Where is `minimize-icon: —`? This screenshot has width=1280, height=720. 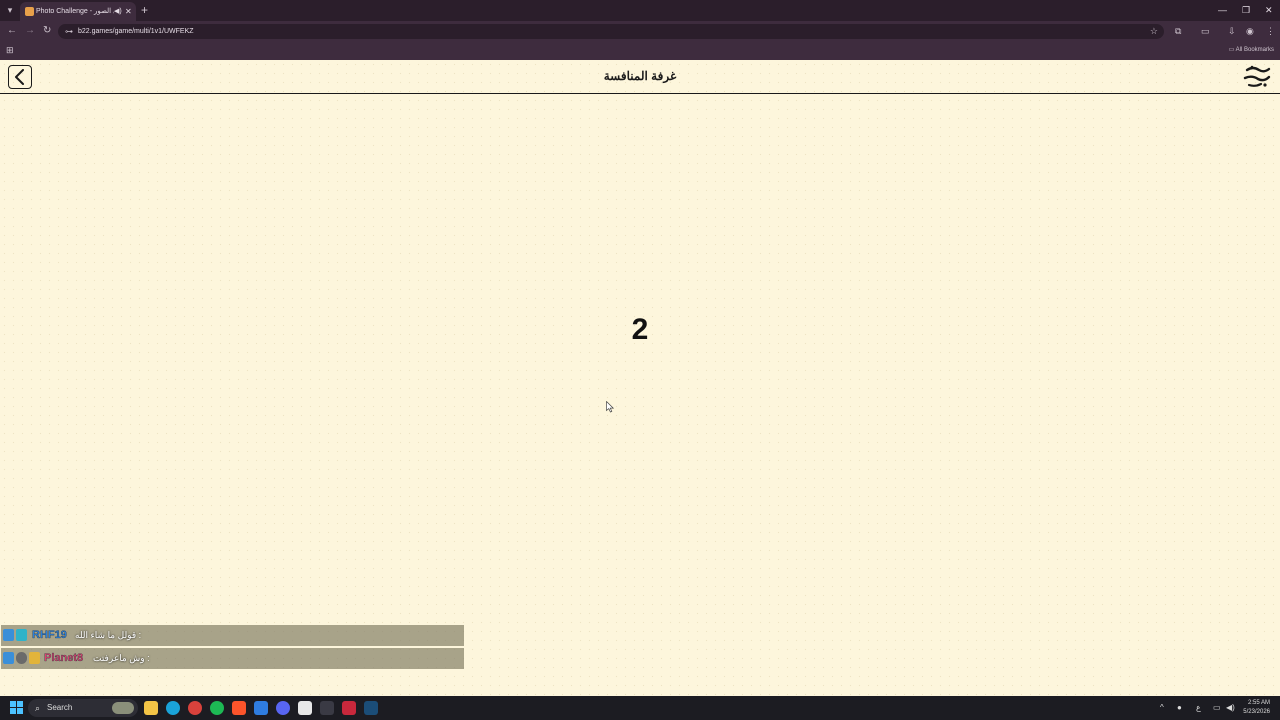
minimize-icon: — is located at coordinates (1222, 10).